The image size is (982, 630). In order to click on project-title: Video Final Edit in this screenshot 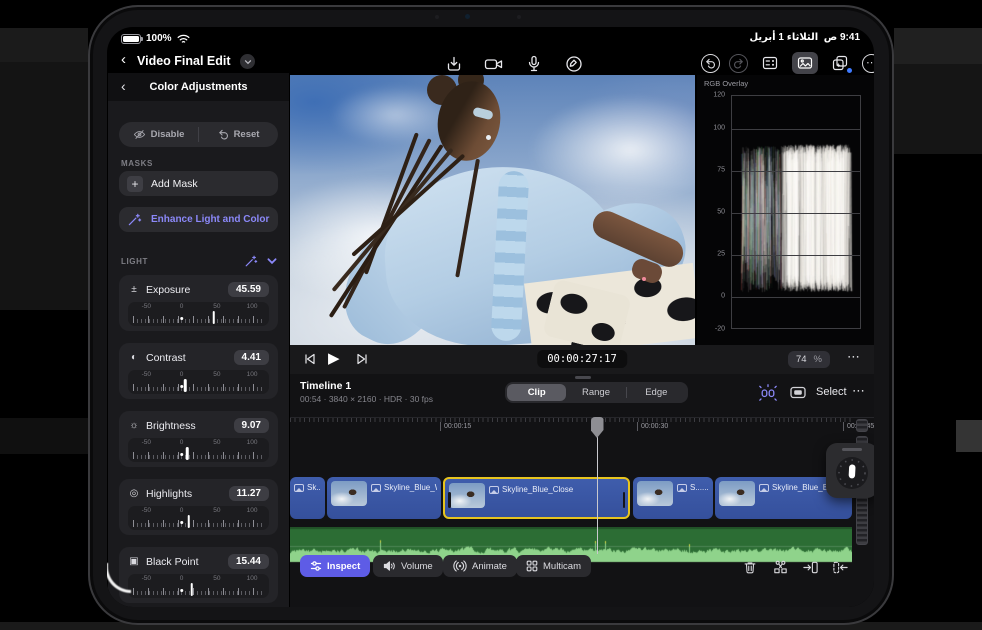, I will do `click(184, 61)`.